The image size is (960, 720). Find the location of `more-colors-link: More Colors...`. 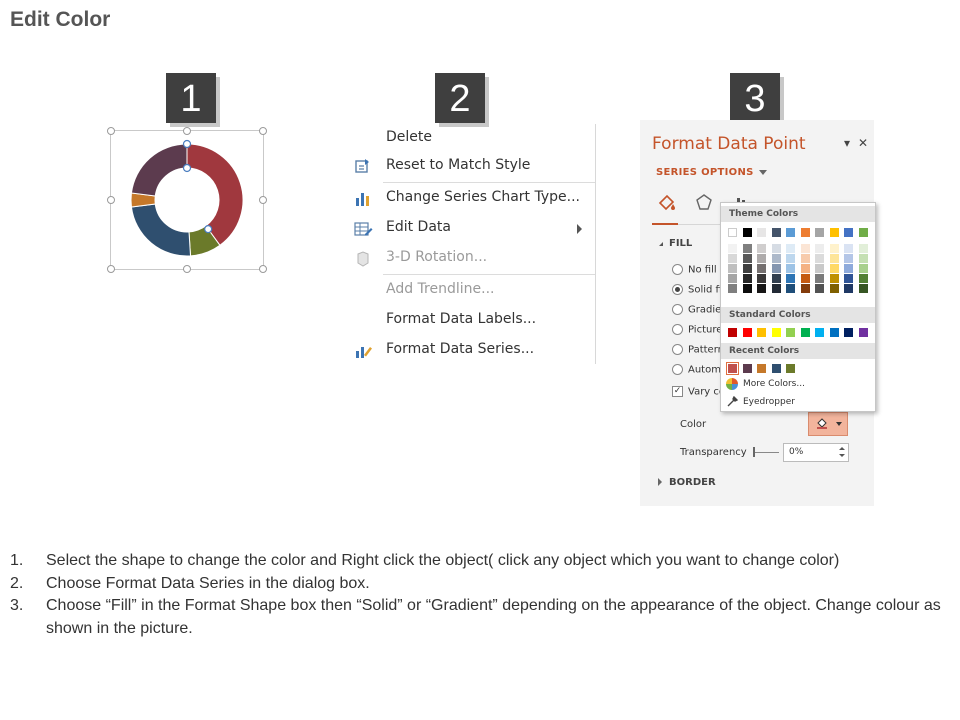

more-colors-link: More Colors... is located at coordinates (774, 384).